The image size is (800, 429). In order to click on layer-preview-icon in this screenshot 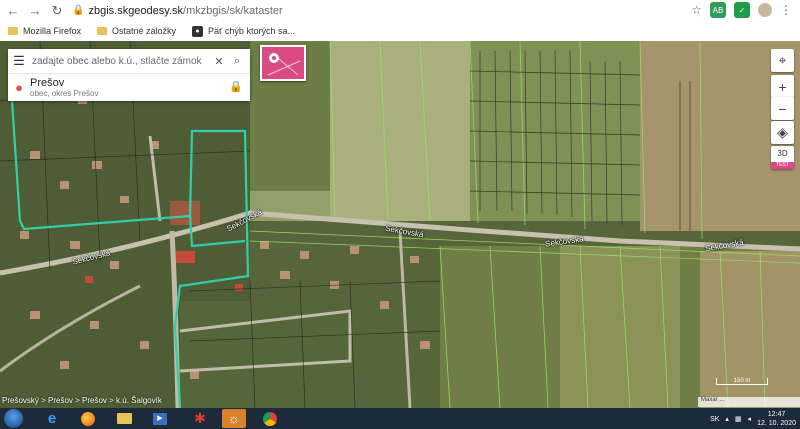, I will do `click(284, 64)`.